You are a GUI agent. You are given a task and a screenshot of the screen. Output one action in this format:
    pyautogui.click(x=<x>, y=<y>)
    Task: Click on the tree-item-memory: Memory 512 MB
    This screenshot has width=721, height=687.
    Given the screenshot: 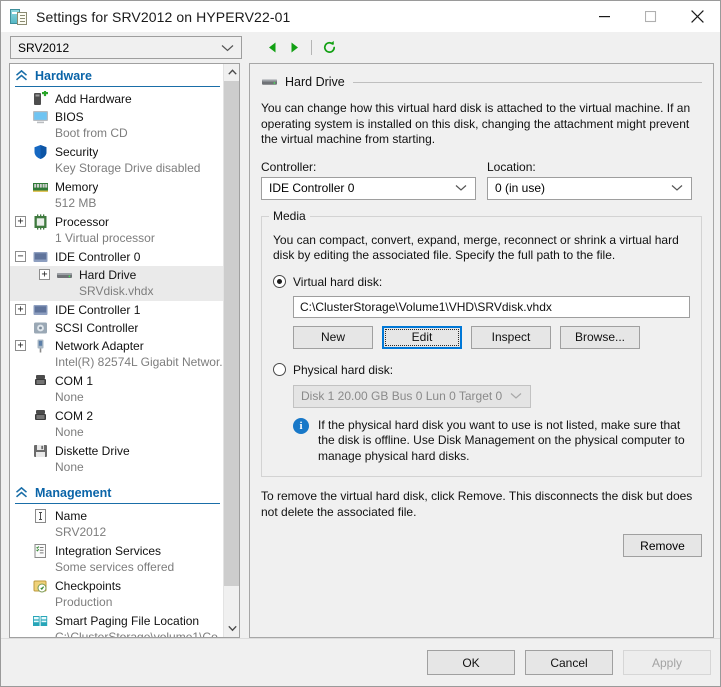 What is the action you would take?
    pyautogui.click(x=117, y=195)
    